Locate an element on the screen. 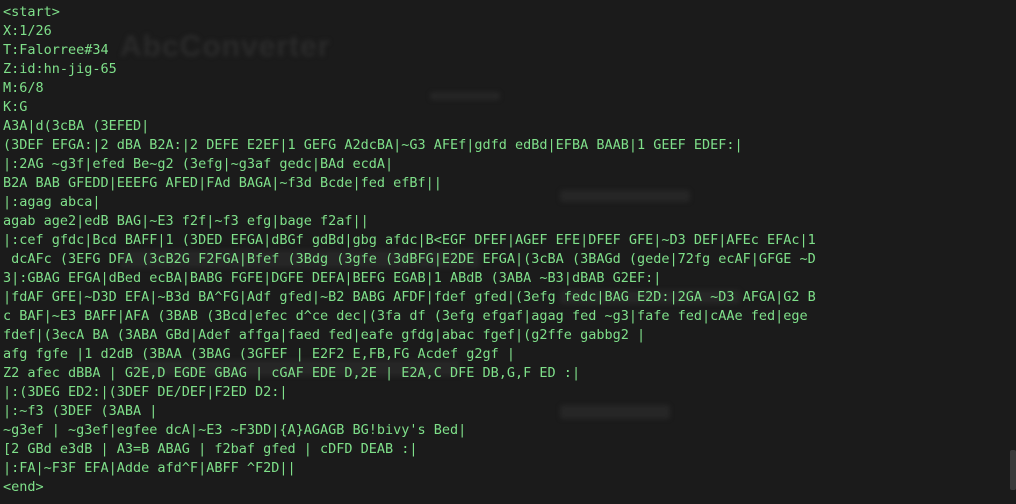 The width and height of the screenshot is (1016, 504). terminal-line: K:G is located at coordinates (15, 107).